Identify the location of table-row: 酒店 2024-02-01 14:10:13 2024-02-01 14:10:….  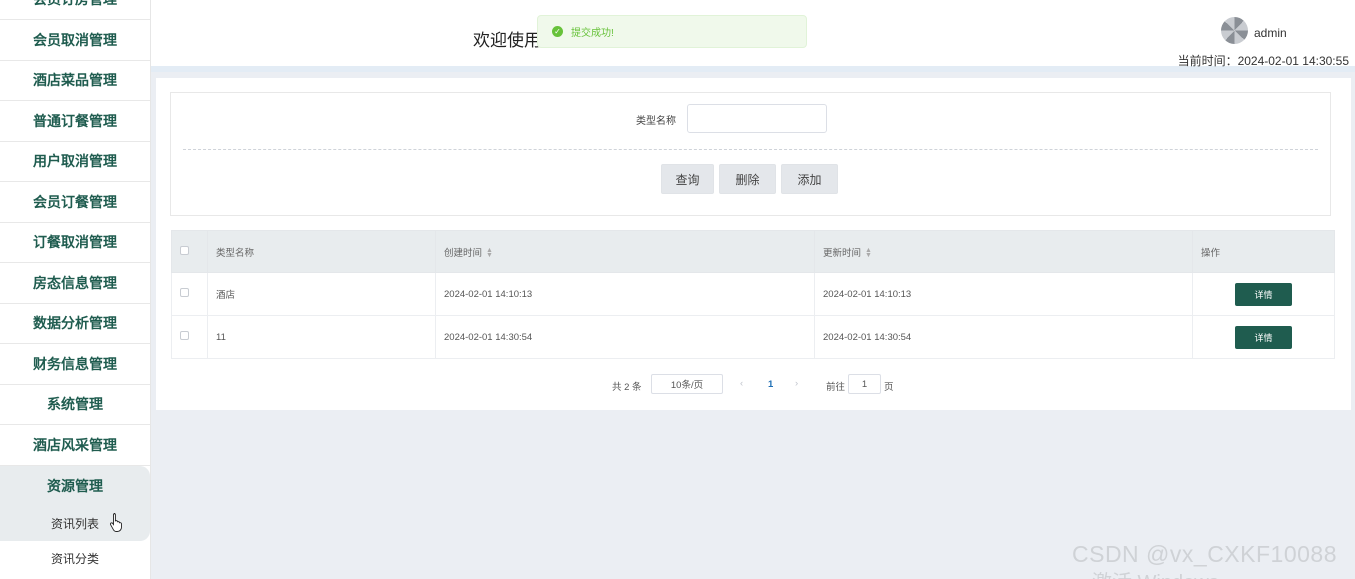
(753, 294).